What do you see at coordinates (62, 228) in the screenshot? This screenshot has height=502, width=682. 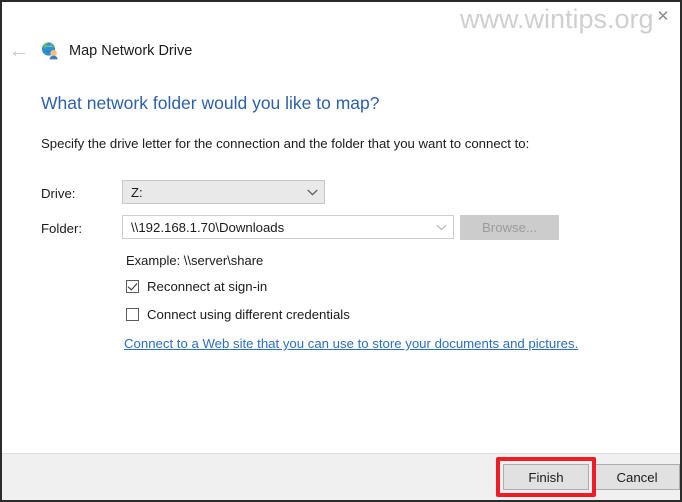 I see `folder-label: Folder:` at bounding box center [62, 228].